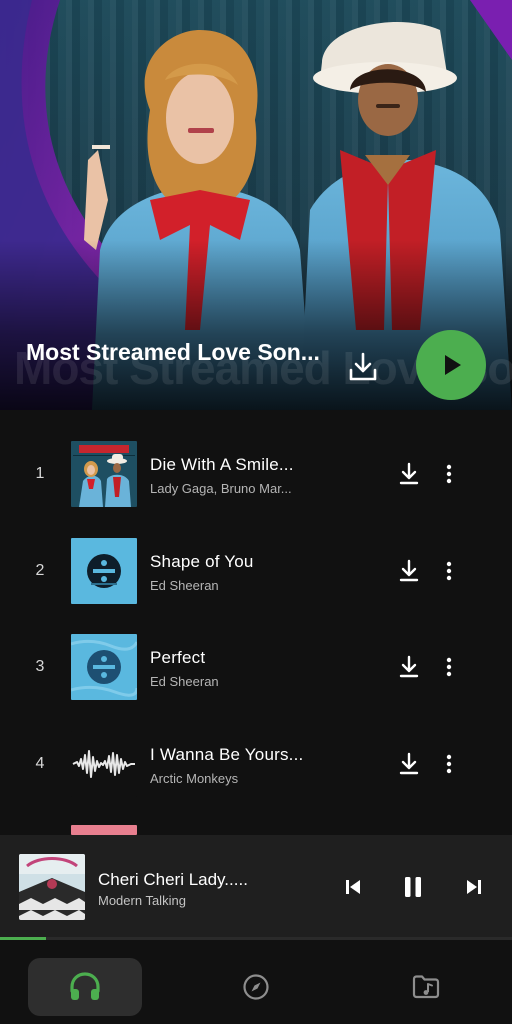  I want to click on pause-icon, so click(413, 887).